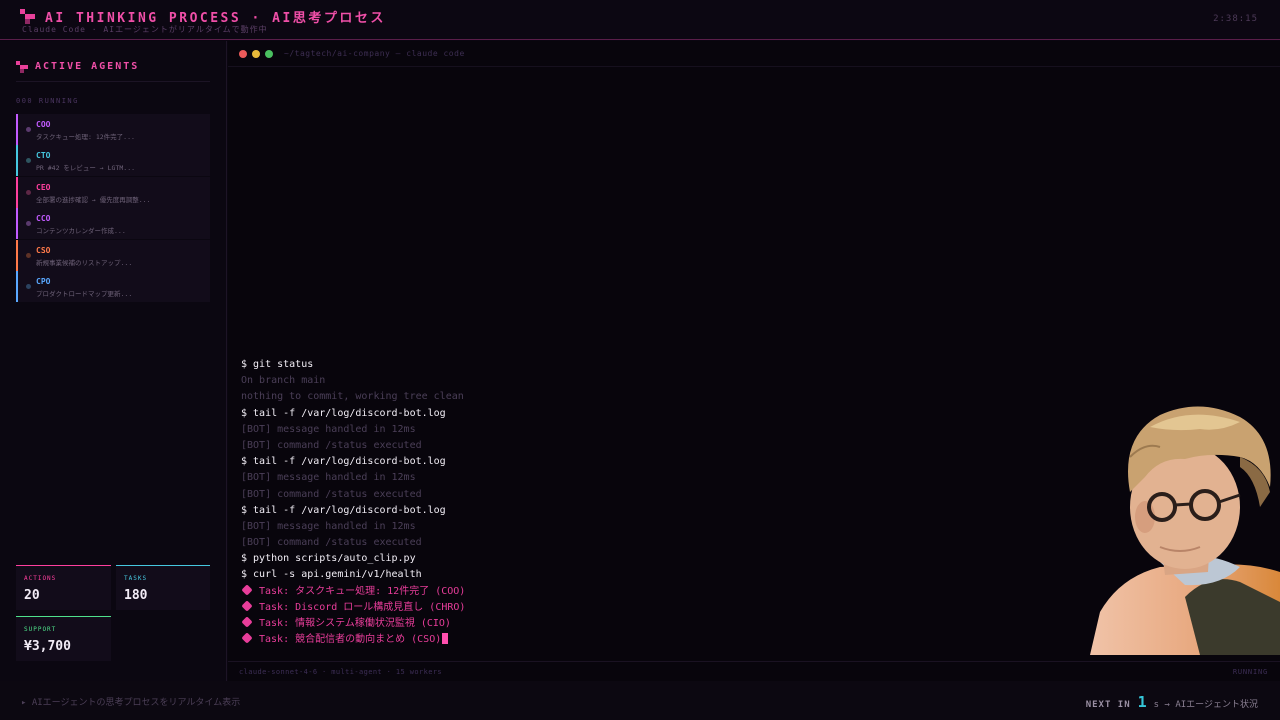 The image size is (1280, 720). I want to click on output-line: nothing to commit, working tree clean, so click(353, 397).